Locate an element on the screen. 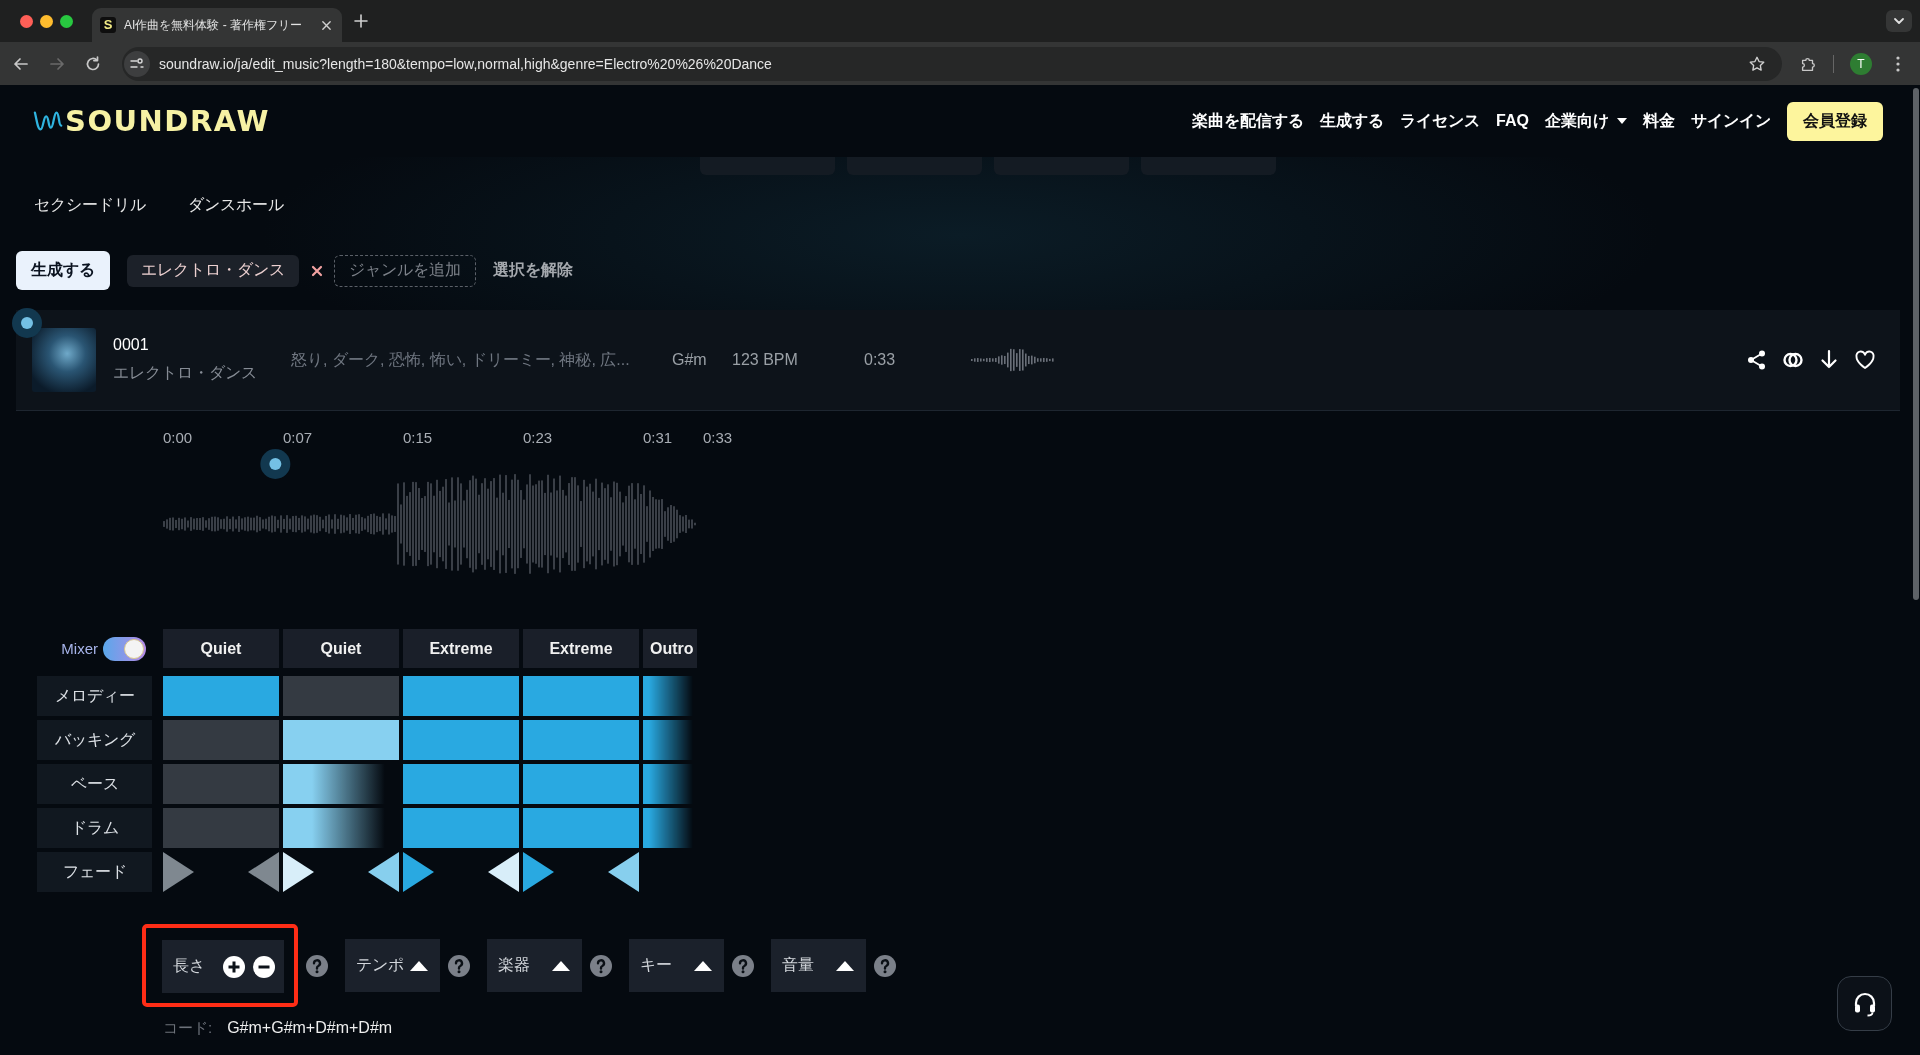 Image resolution: width=1920 pixels, height=1055 pixels. setting-button: 楽器 is located at coordinates (534, 965).